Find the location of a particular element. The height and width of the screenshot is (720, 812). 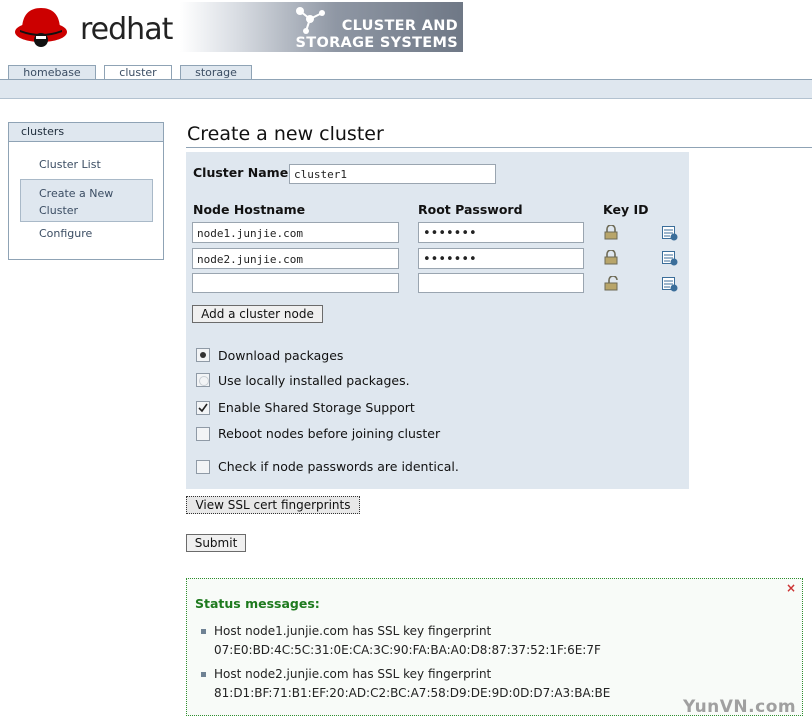

add-cluster-node-button: Add a cluster node is located at coordinates (257, 314).